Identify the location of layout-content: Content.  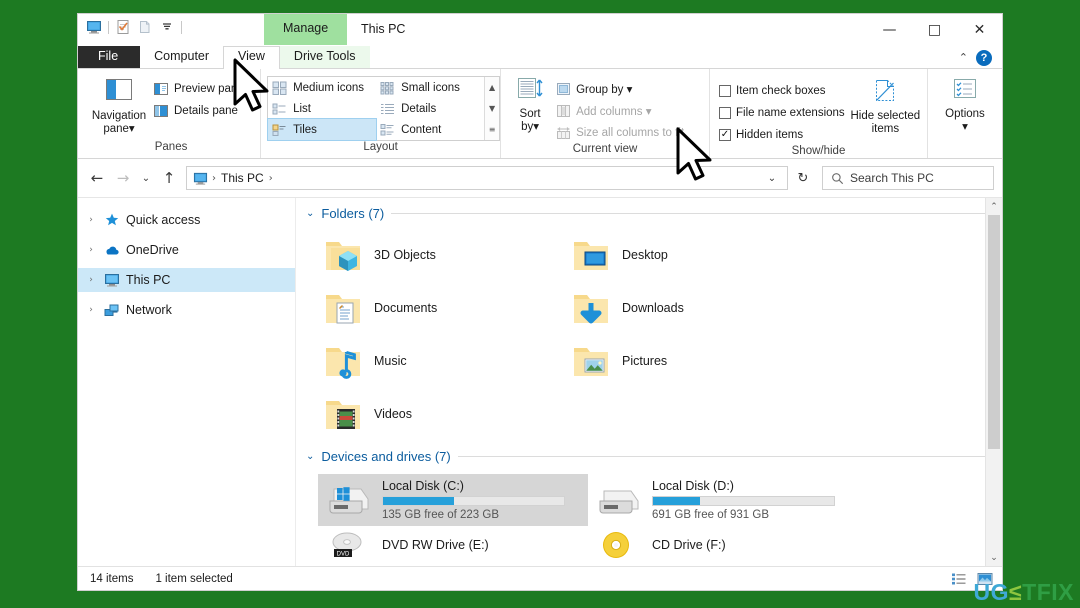
(430, 129).